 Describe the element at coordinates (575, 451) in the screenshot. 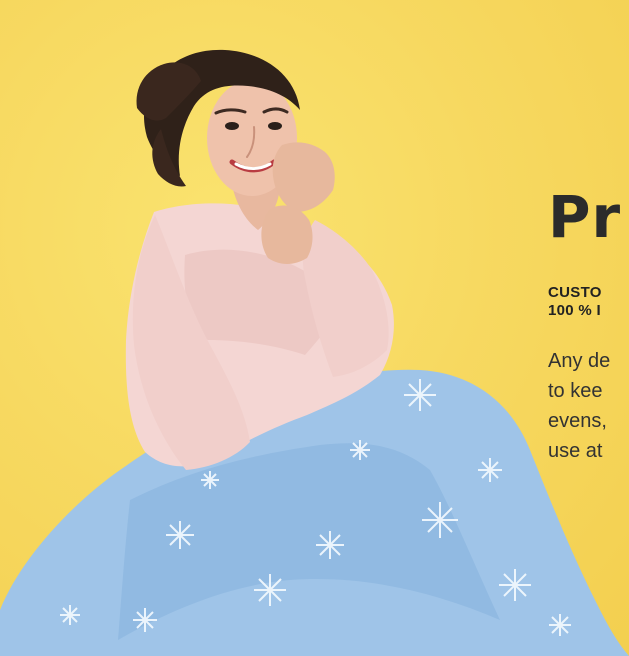

I see `description-line-4: use at` at that location.